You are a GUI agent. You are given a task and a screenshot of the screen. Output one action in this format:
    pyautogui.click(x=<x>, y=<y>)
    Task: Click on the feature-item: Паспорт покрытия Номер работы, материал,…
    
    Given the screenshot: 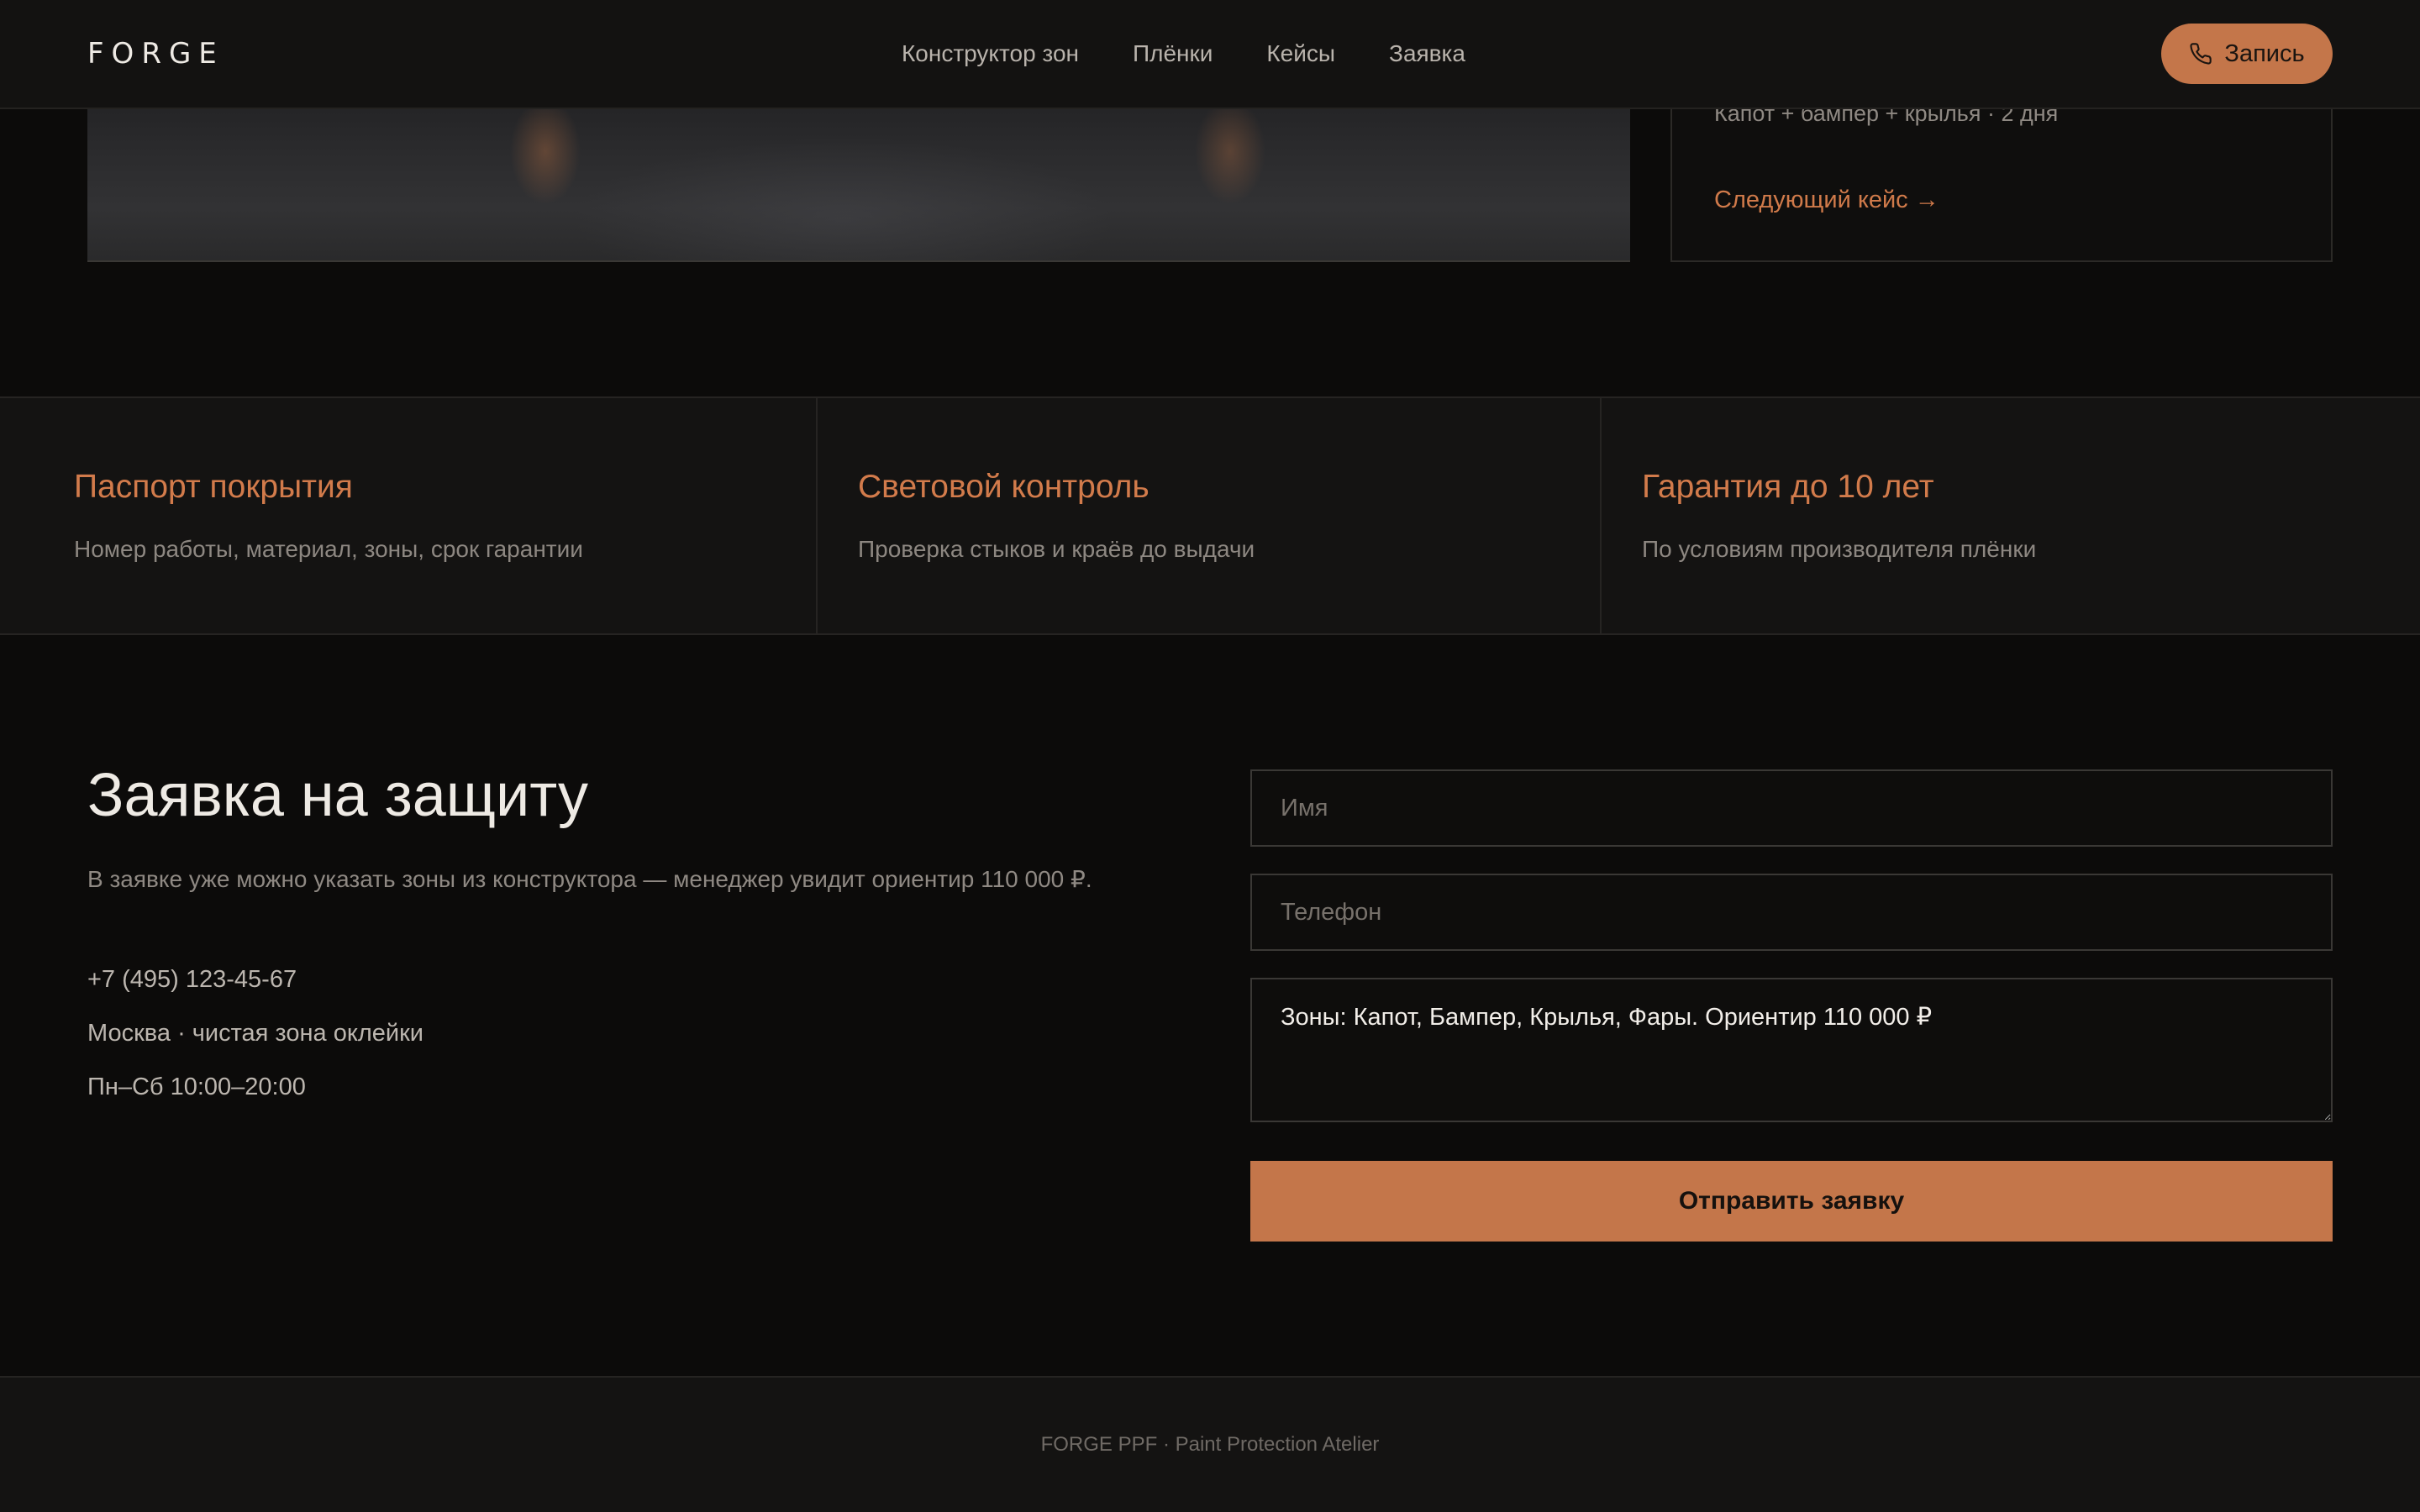 What is the action you would take?
    pyautogui.click(x=409, y=515)
    